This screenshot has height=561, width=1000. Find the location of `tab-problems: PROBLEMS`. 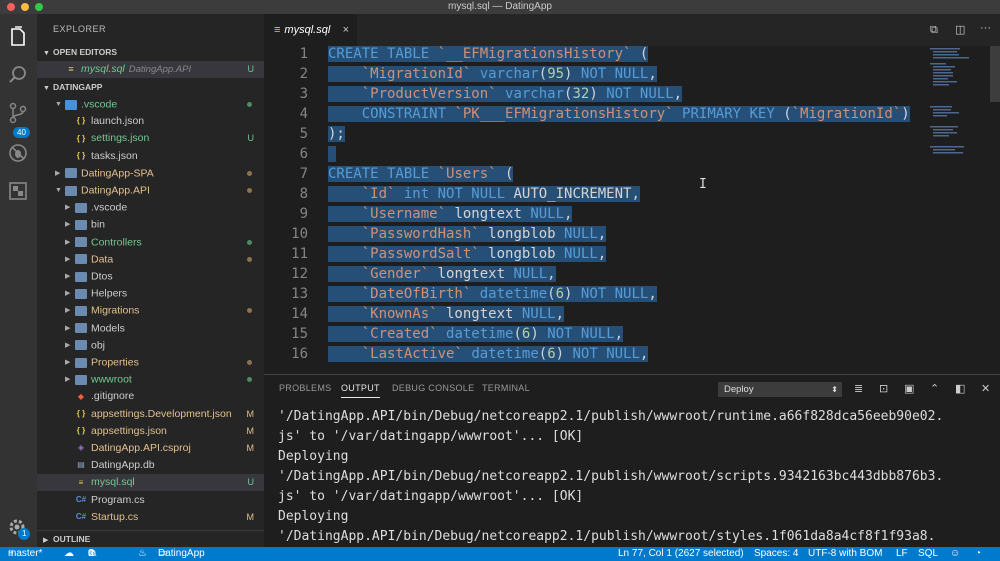

tab-problems: PROBLEMS is located at coordinates (305, 388).